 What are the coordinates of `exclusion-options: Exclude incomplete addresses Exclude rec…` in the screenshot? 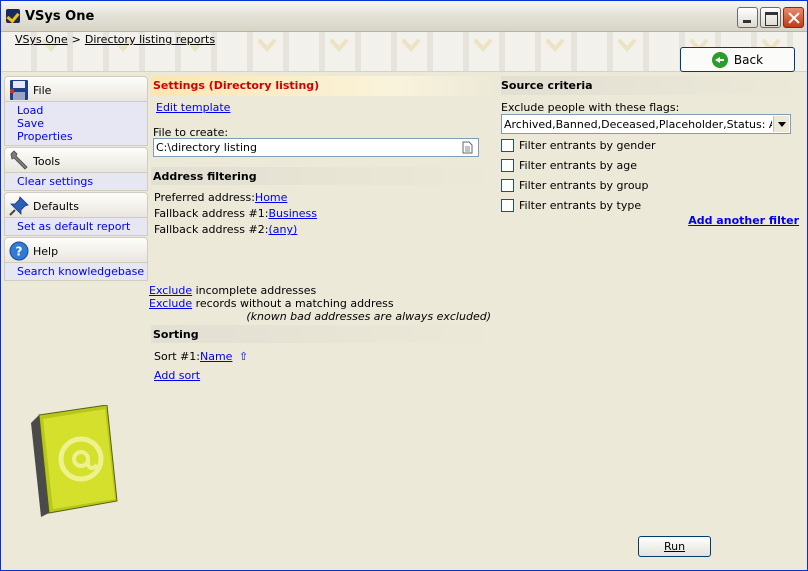 It's located at (322, 303).